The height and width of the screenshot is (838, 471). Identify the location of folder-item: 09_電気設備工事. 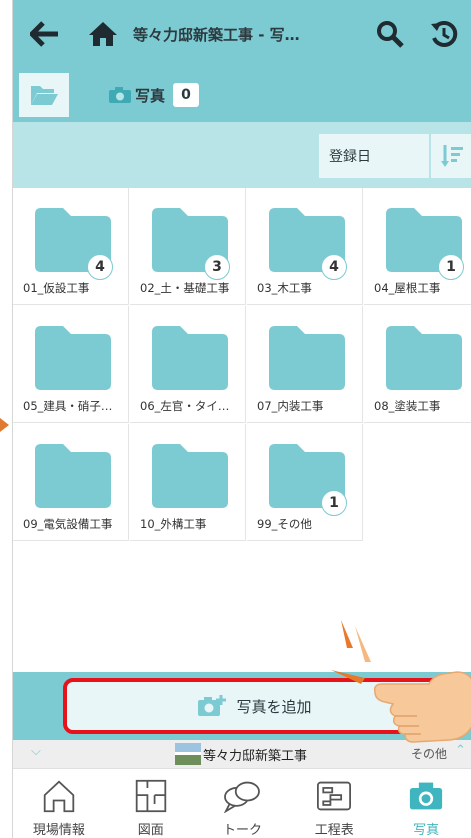
(71, 482).